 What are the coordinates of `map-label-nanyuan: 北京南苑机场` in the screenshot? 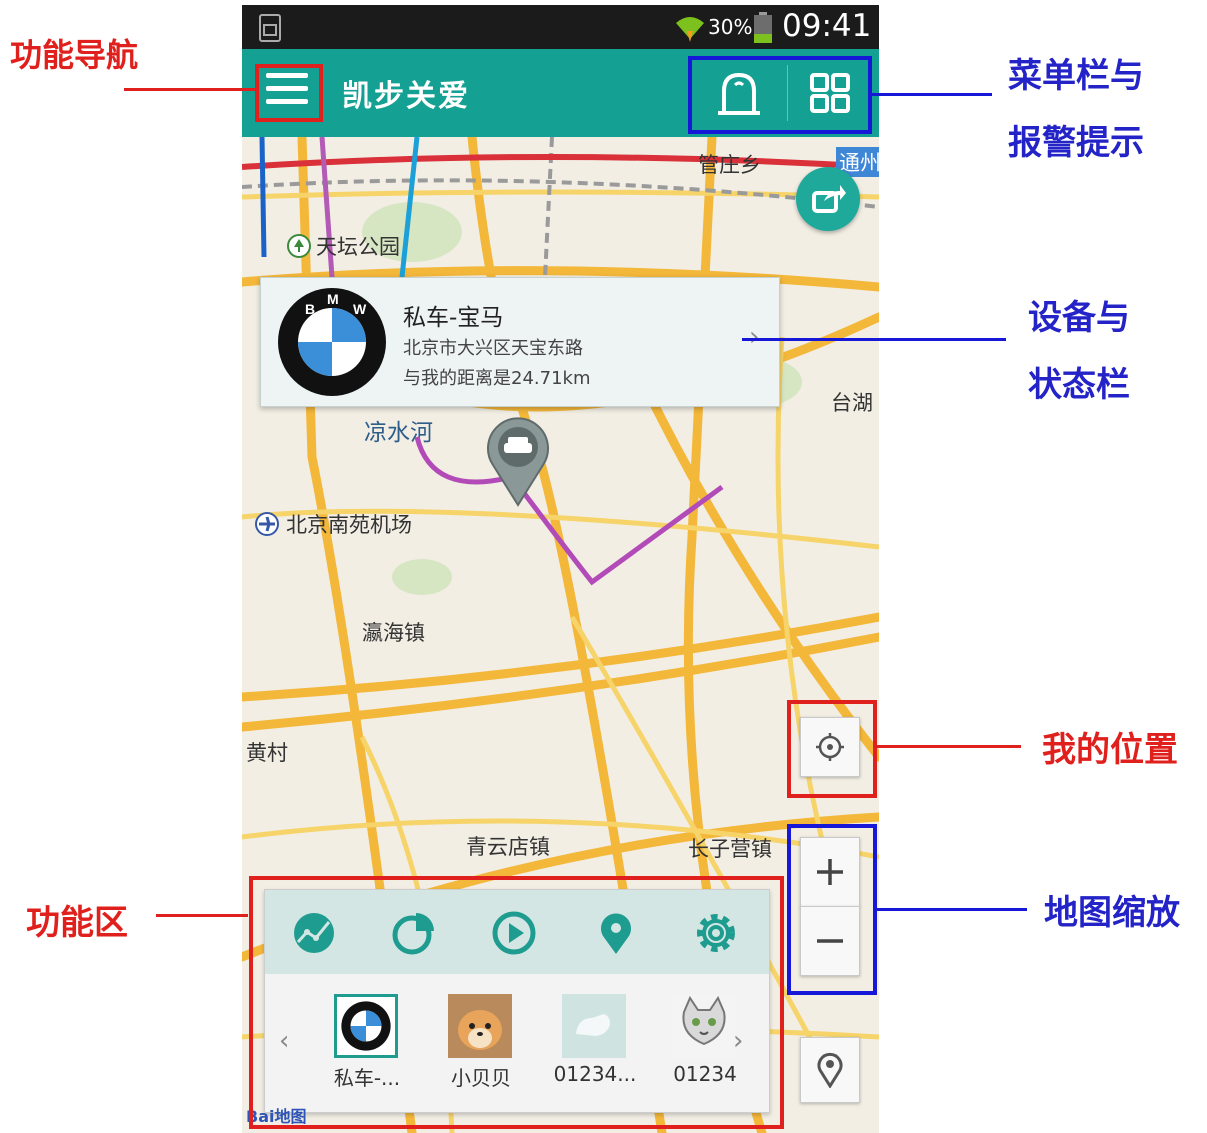 It's located at (349, 525).